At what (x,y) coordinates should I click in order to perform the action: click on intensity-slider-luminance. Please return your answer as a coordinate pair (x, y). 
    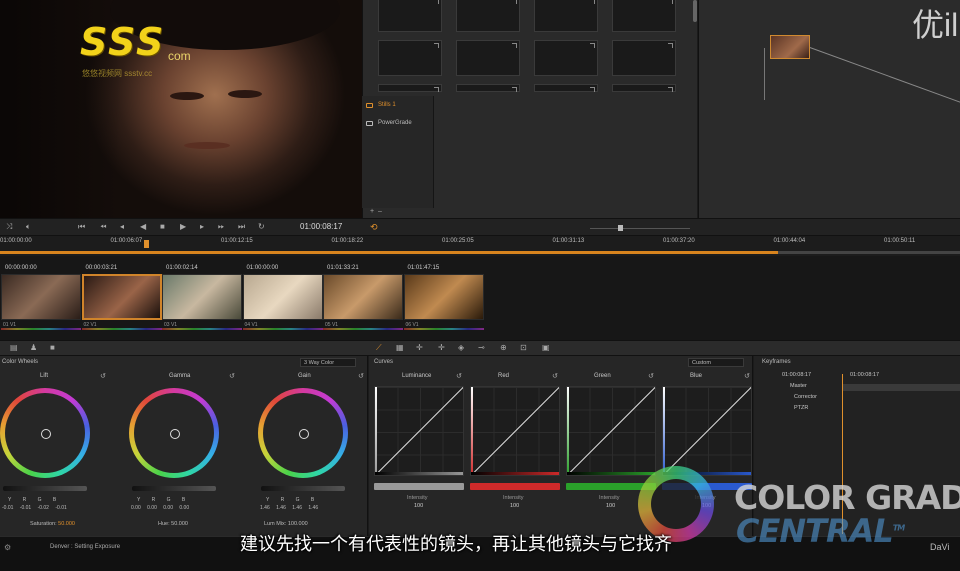
    Looking at the image, I should click on (419, 486).